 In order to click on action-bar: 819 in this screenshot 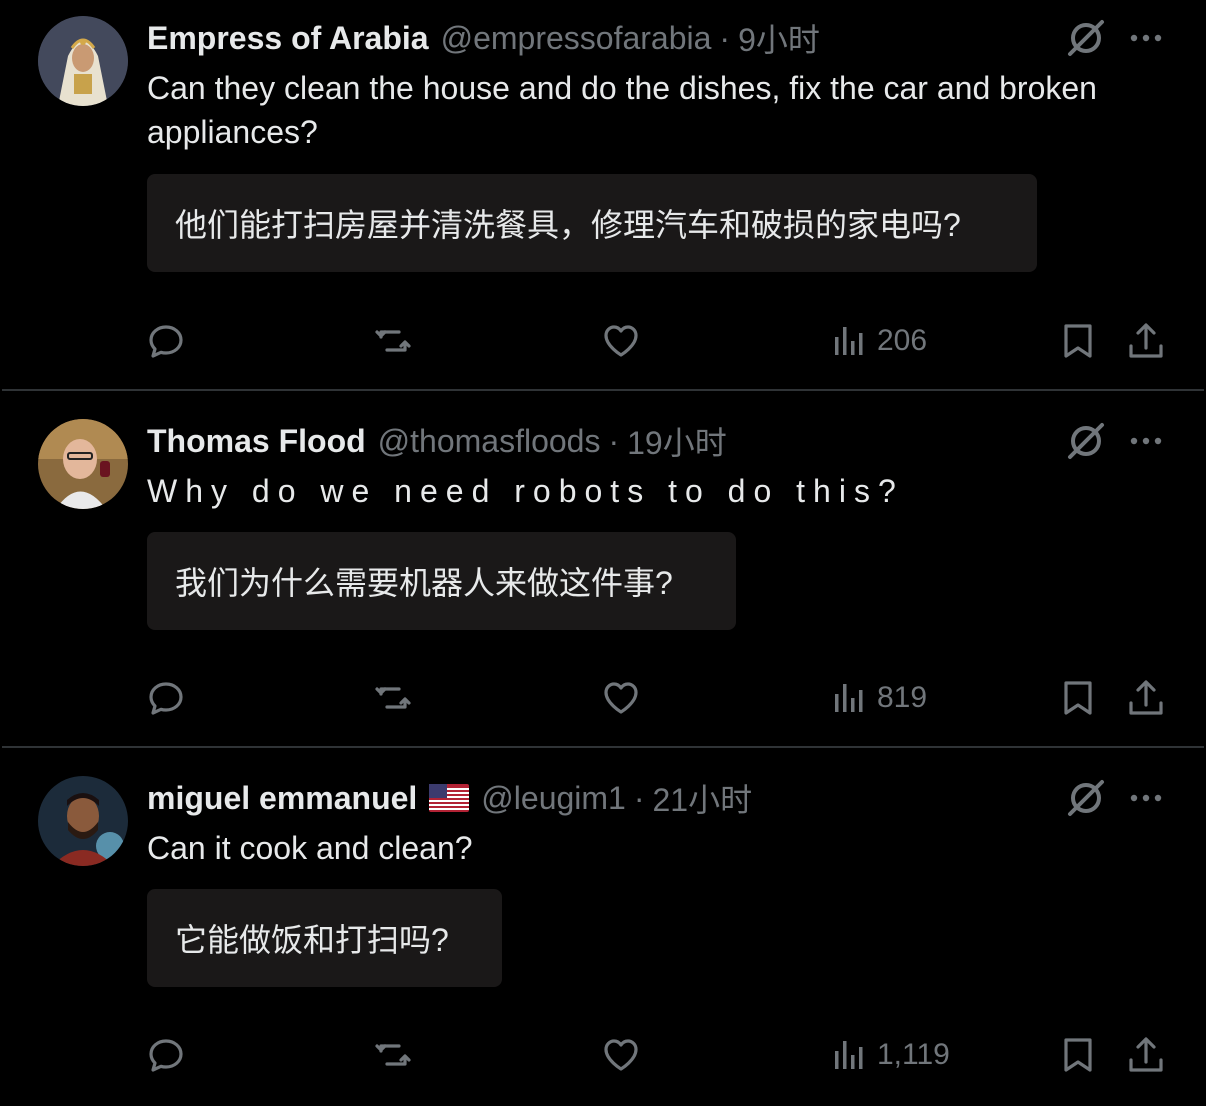, I will do `click(603, 698)`.